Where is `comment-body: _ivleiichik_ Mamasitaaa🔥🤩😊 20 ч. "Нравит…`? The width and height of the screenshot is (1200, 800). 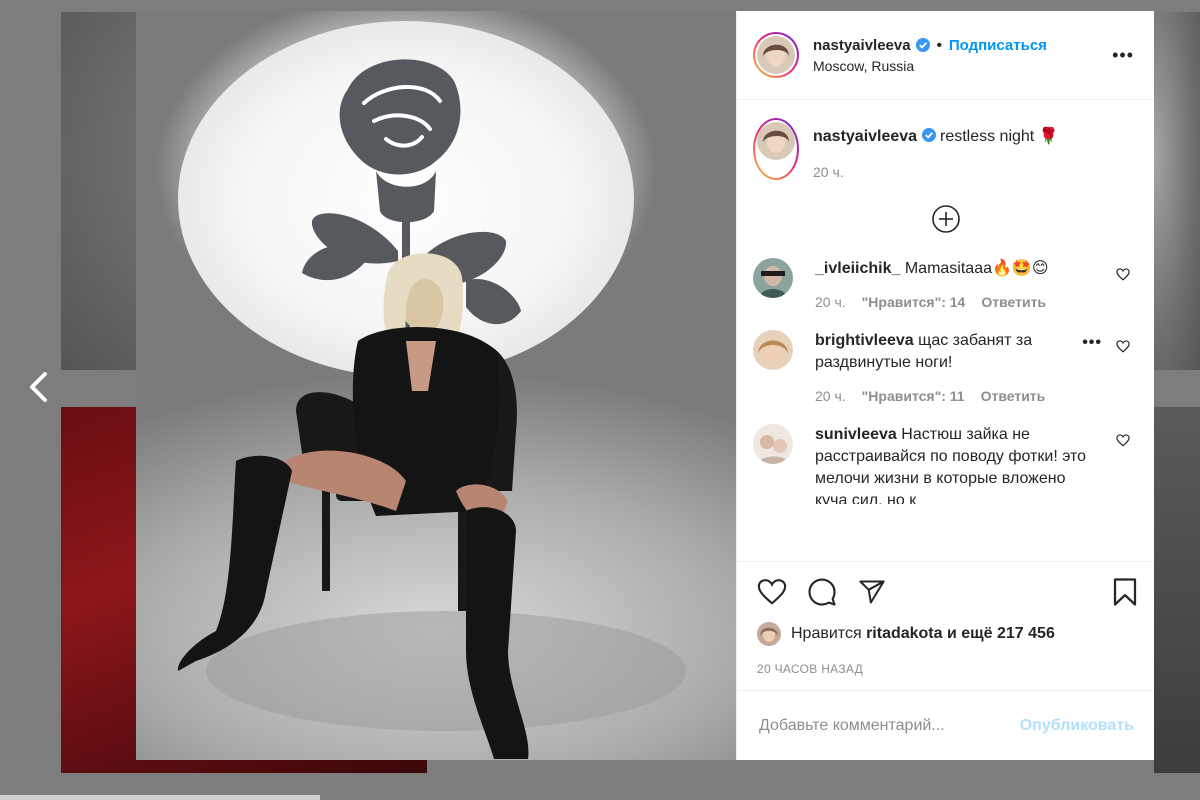
comment-body: _ivleiichik_ Mamasitaaa🔥🤩😊 20 ч. "Нравит… is located at coordinates (976, 284).